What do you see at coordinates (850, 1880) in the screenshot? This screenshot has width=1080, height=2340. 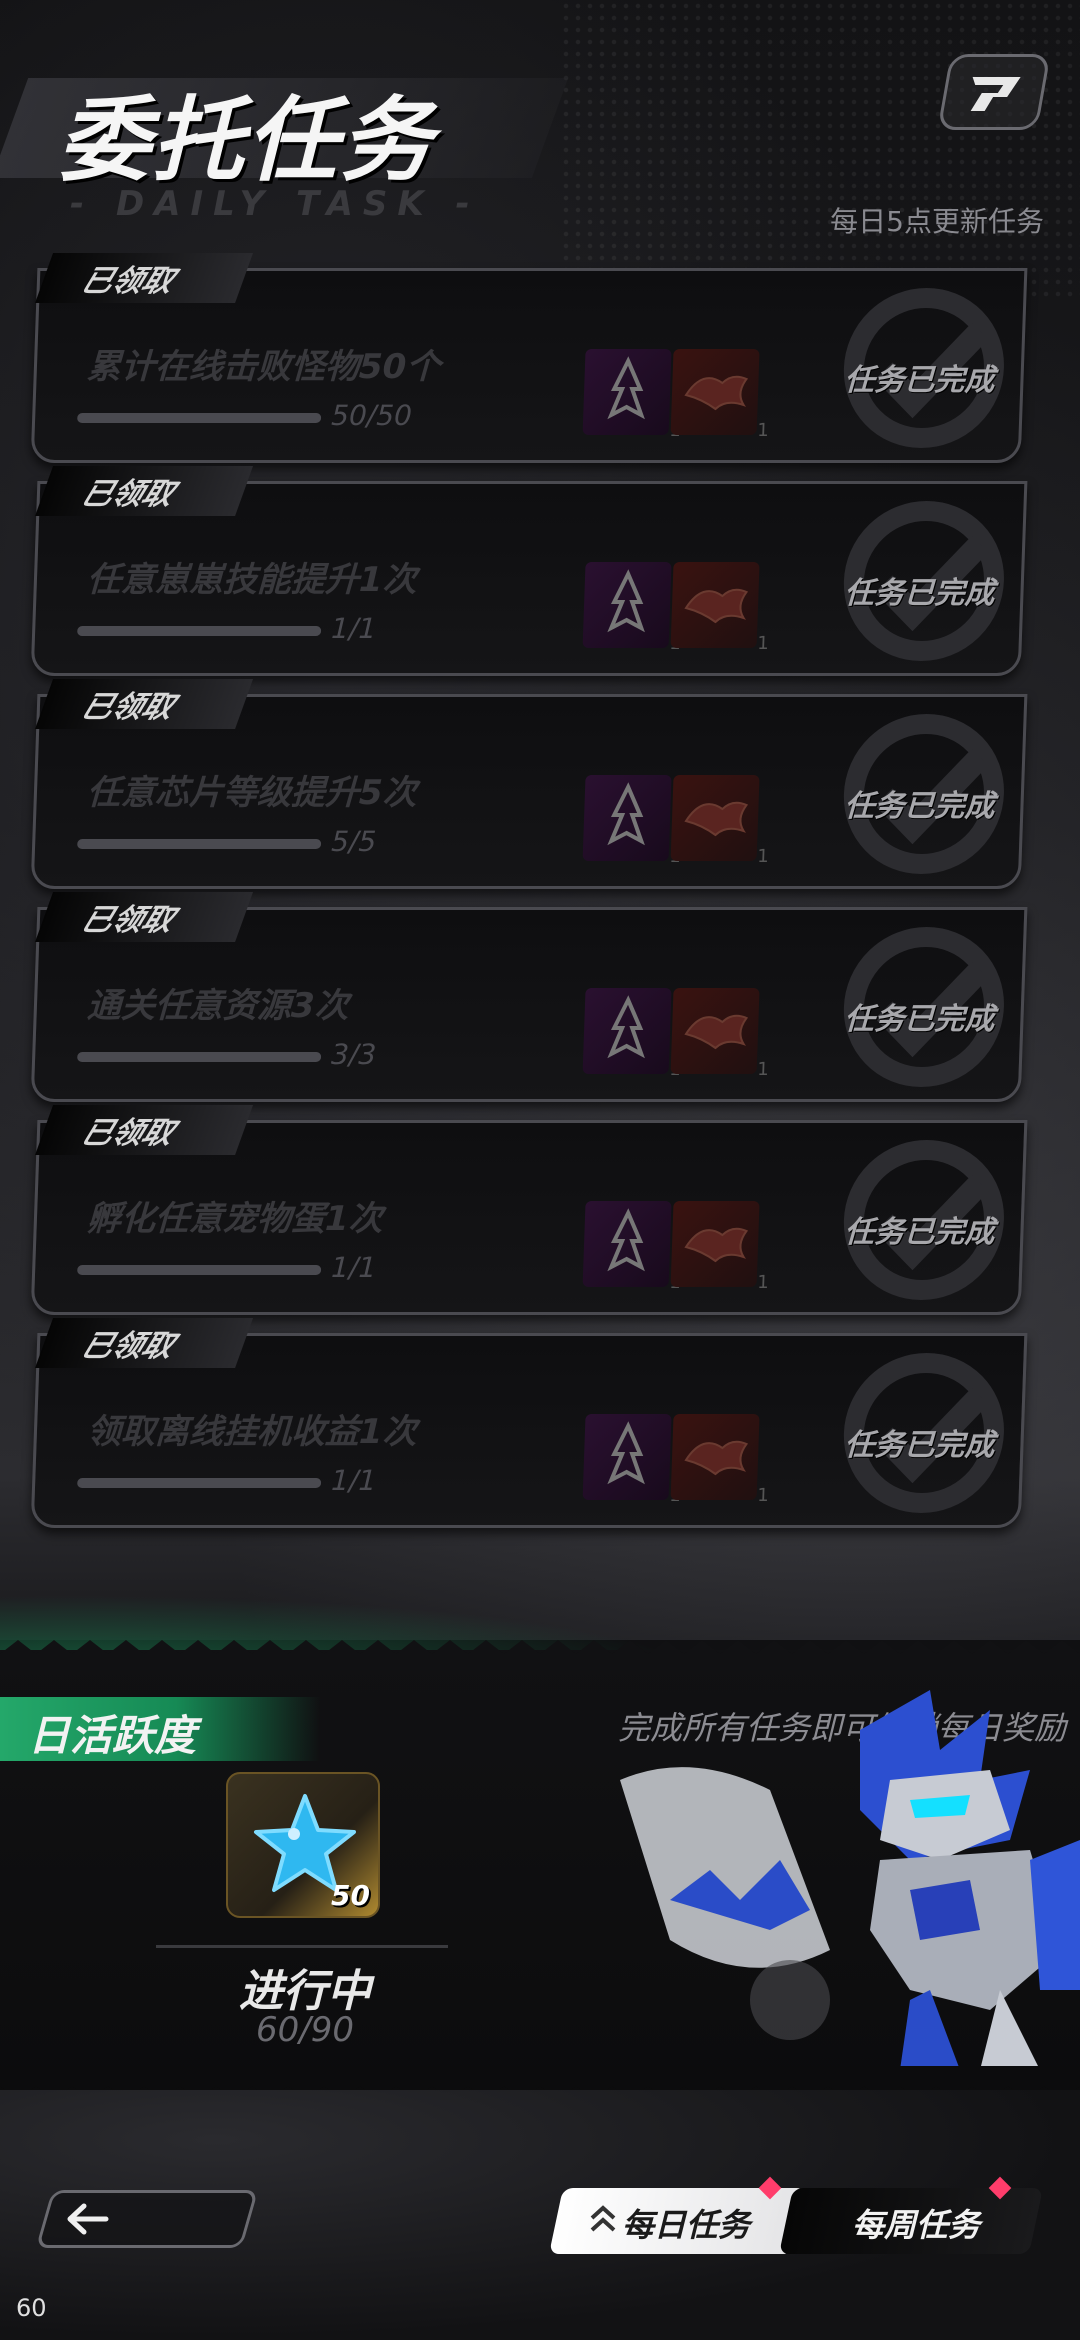 I see `mecha-mascot-image` at bounding box center [850, 1880].